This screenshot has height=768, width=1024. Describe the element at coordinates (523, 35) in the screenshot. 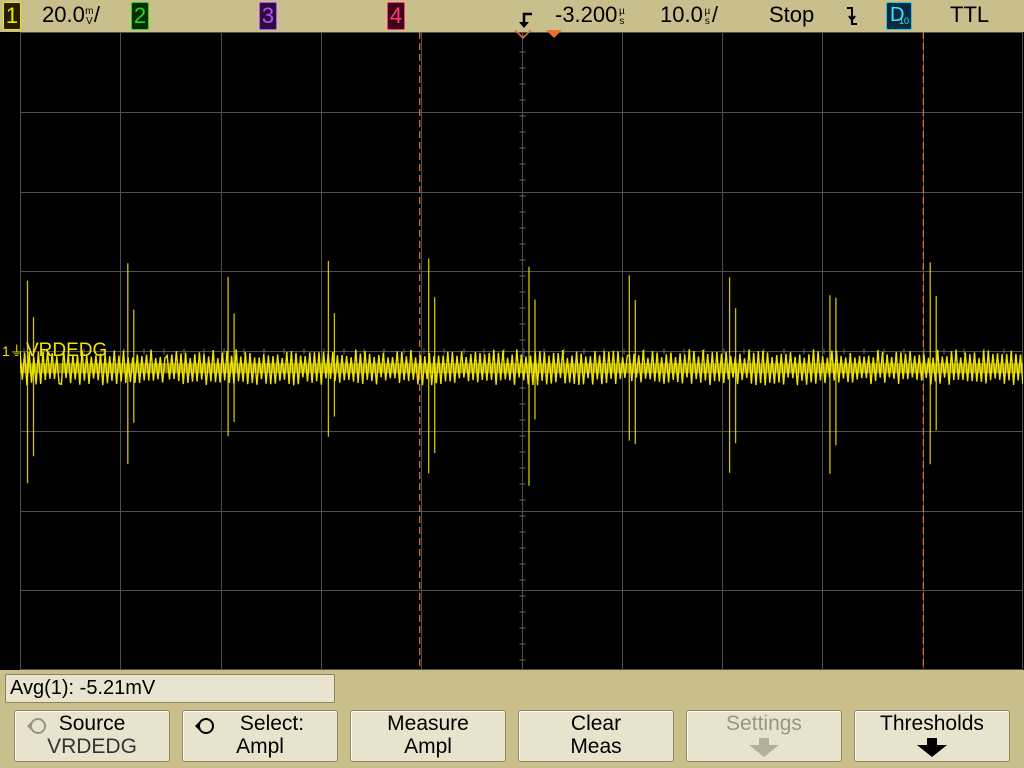

I see `delay-marker-outline` at that location.